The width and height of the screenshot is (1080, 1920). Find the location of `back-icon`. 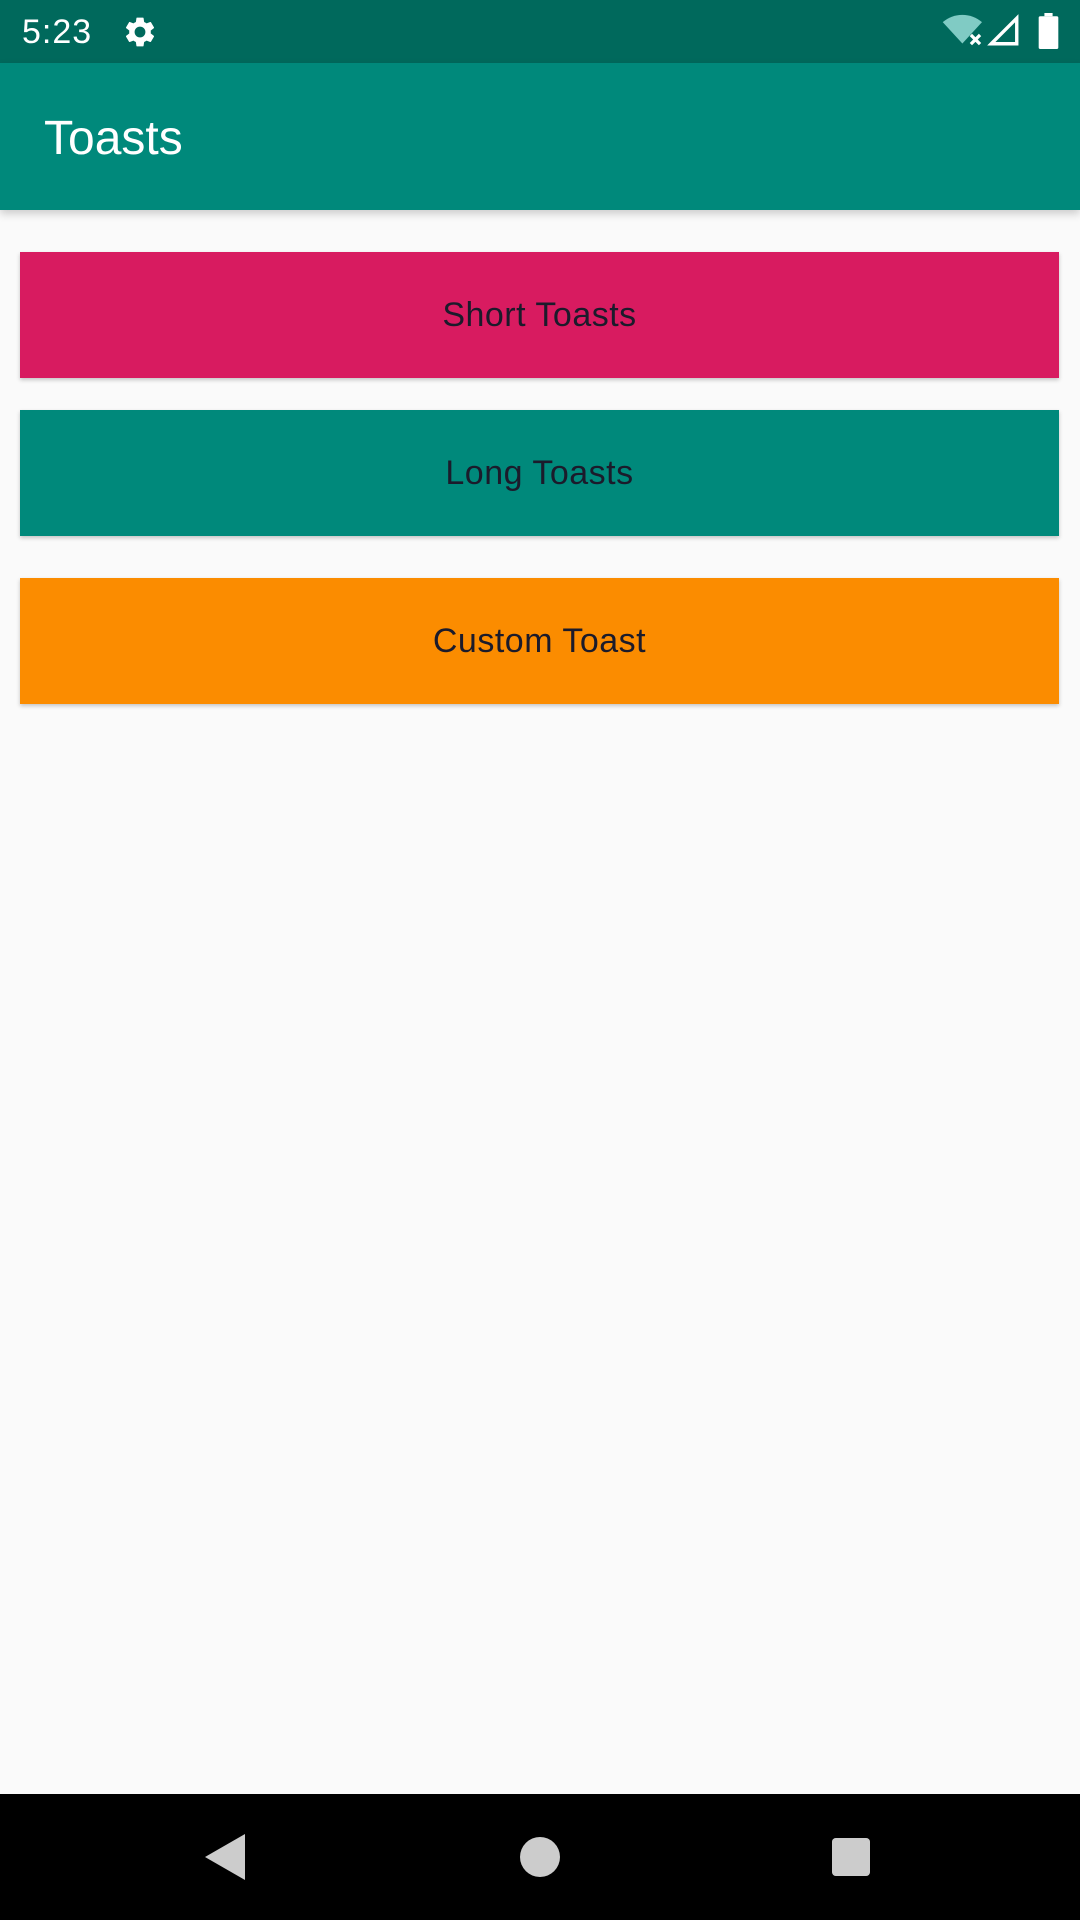

back-icon is located at coordinates (225, 1857).